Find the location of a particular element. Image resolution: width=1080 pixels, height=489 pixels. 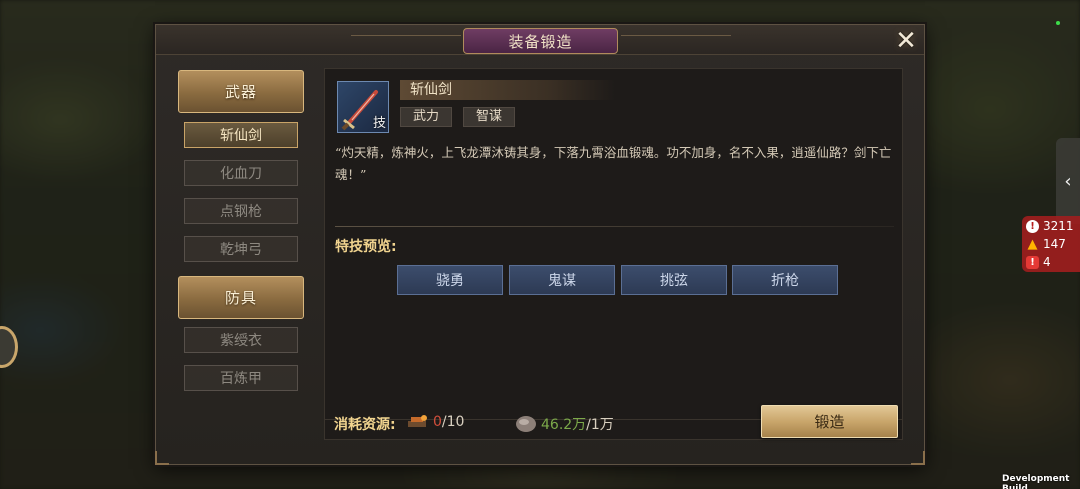

skill-tag-label: 技 is located at coordinates (379, 123).